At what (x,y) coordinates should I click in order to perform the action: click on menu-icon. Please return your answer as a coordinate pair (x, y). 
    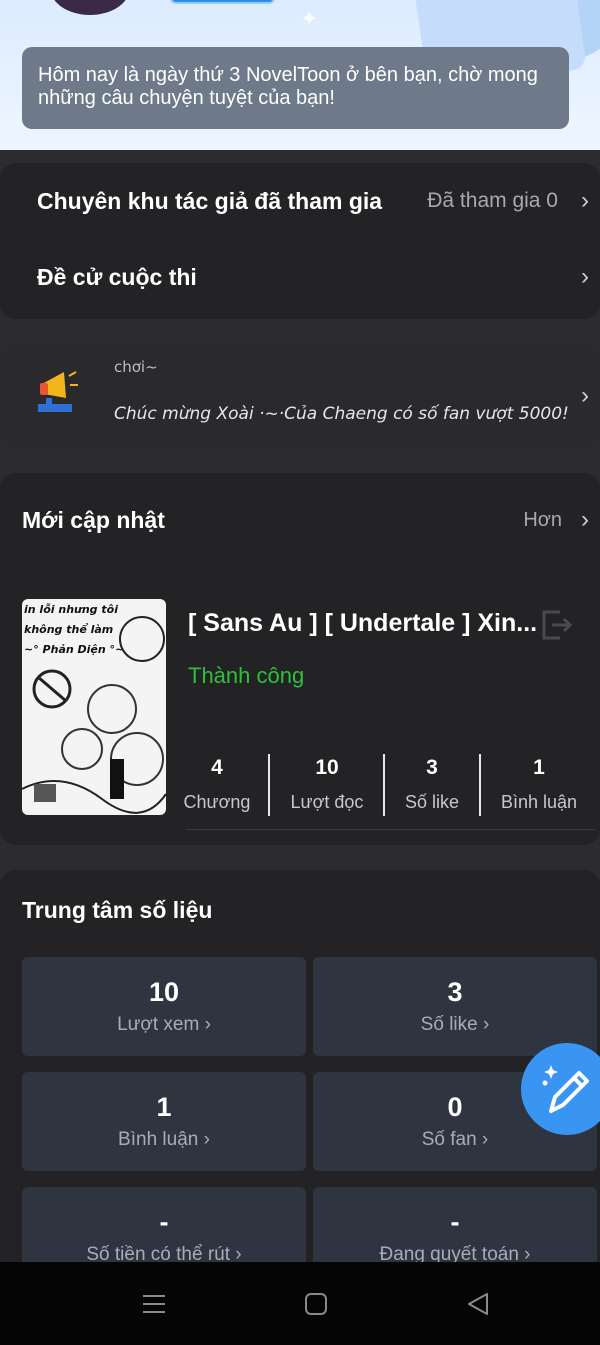
    Looking at the image, I should click on (154, 1304).